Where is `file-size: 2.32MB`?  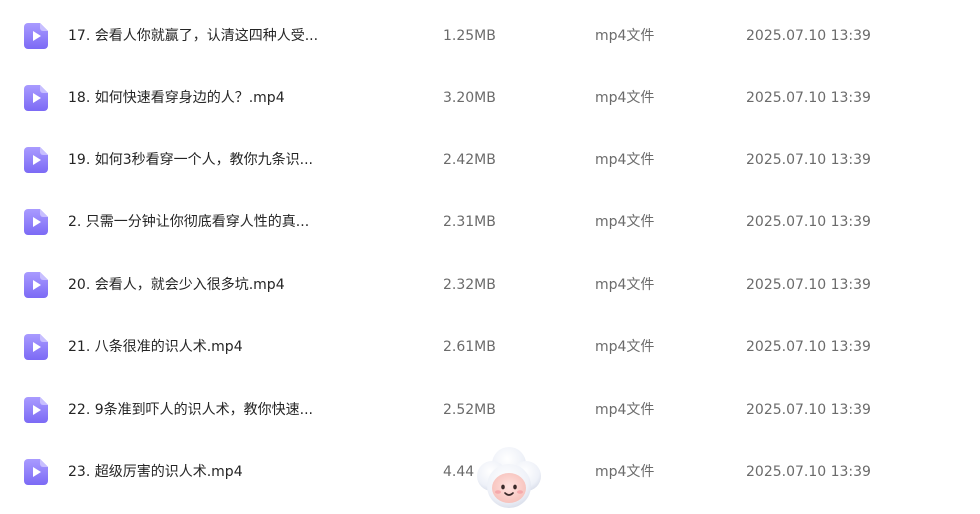 file-size: 2.32MB is located at coordinates (469, 285).